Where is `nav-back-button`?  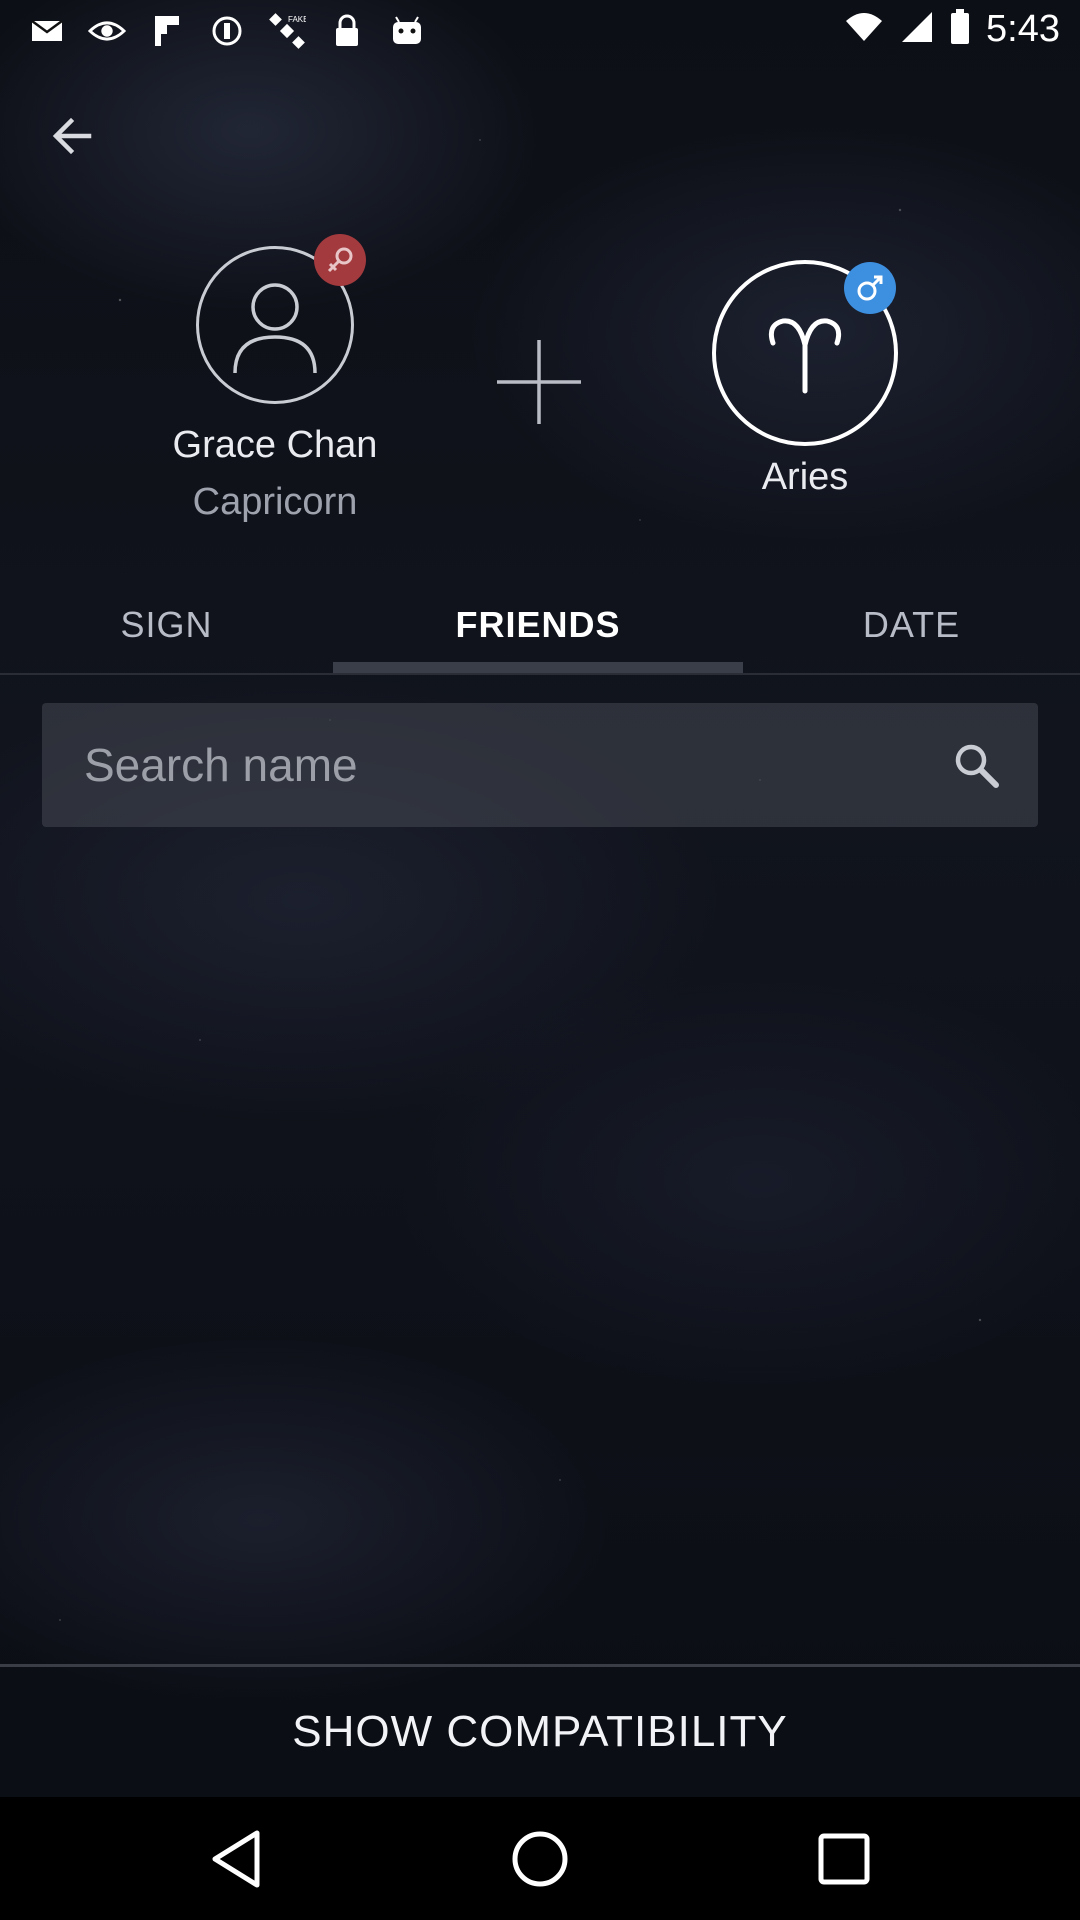
nav-back-button is located at coordinates (236, 1859).